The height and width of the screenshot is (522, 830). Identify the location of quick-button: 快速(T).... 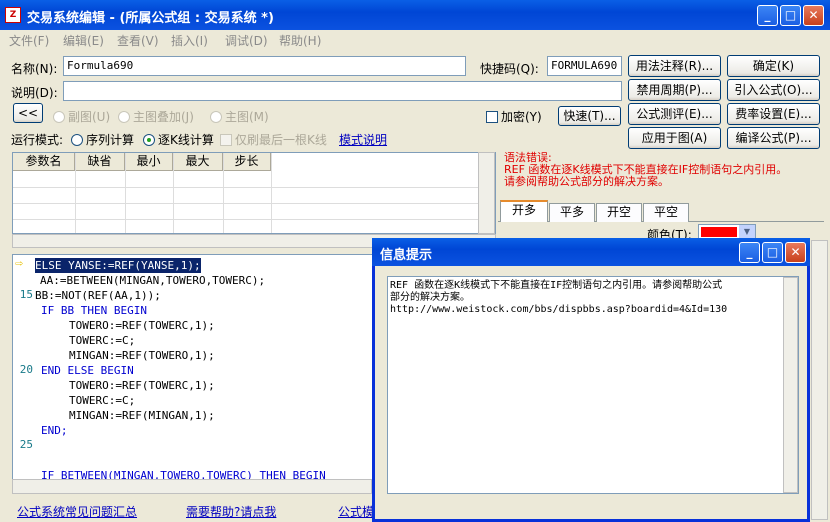
(589, 116).